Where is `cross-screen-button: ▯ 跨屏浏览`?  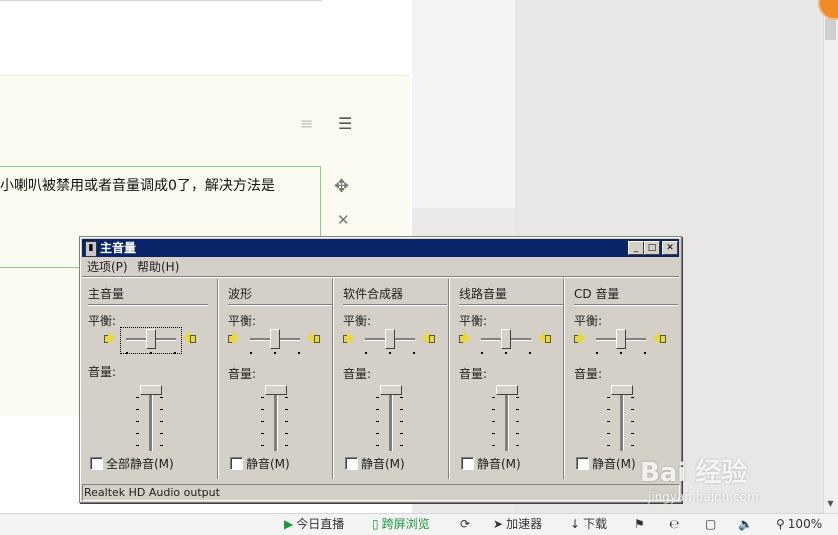 cross-screen-button: ▯ 跨屏浏览 is located at coordinates (401, 524).